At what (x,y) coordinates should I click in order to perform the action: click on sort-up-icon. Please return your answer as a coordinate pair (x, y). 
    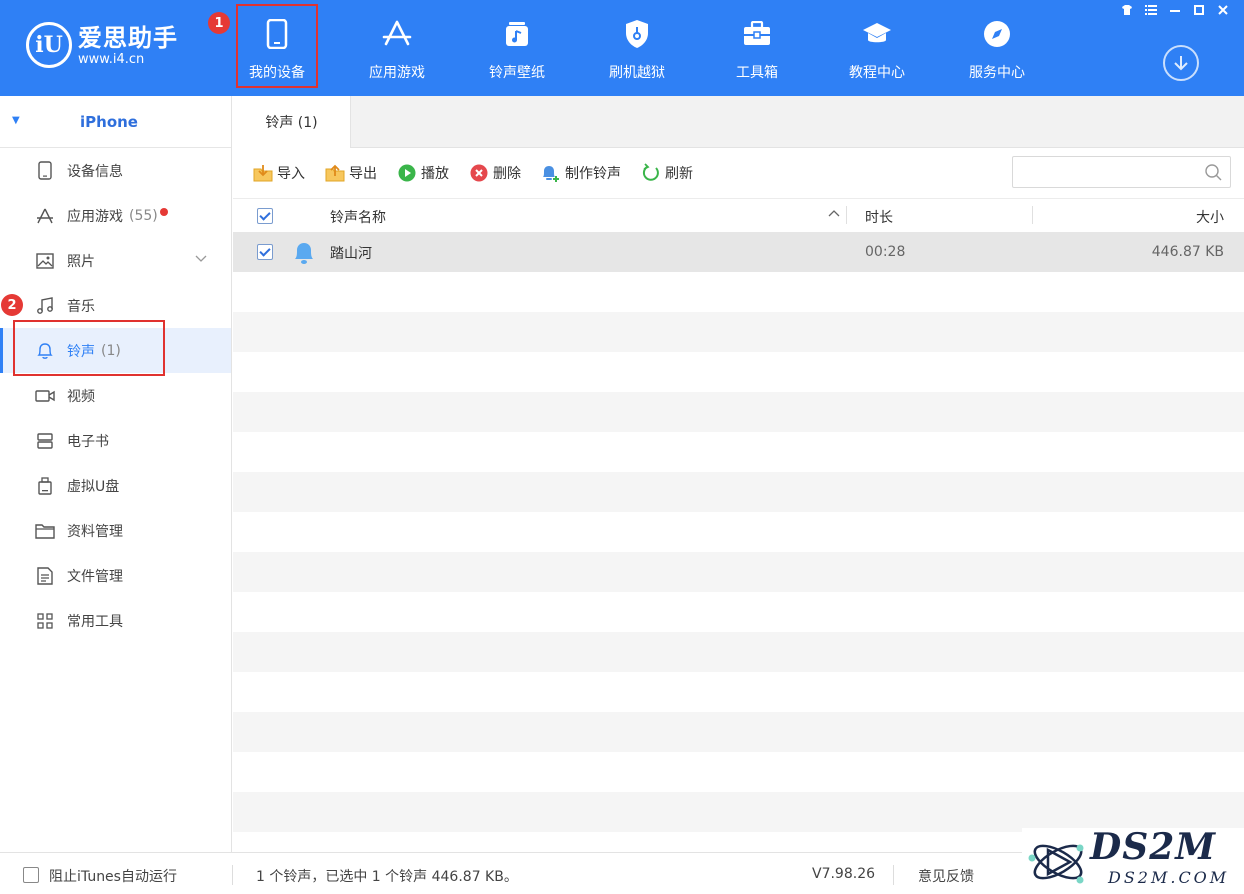
    Looking at the image, I should click on (834, 214).